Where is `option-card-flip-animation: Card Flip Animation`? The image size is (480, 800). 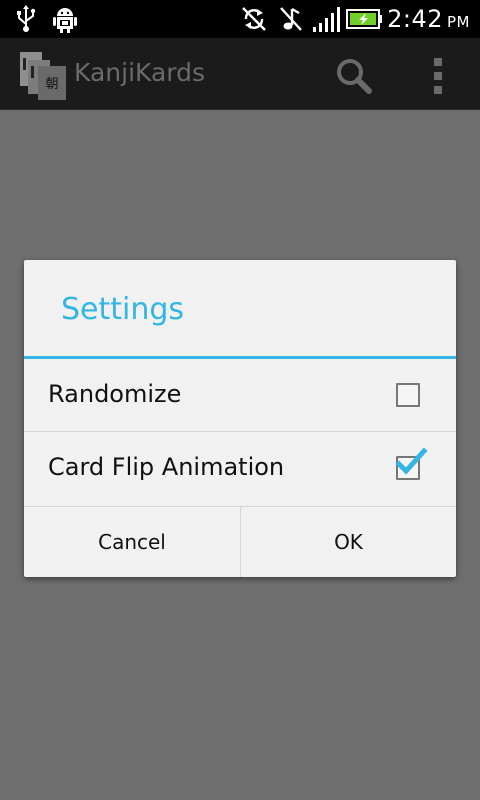 option-card-flip-animation: Card Flip Animation is located at coordinates (240, 468).